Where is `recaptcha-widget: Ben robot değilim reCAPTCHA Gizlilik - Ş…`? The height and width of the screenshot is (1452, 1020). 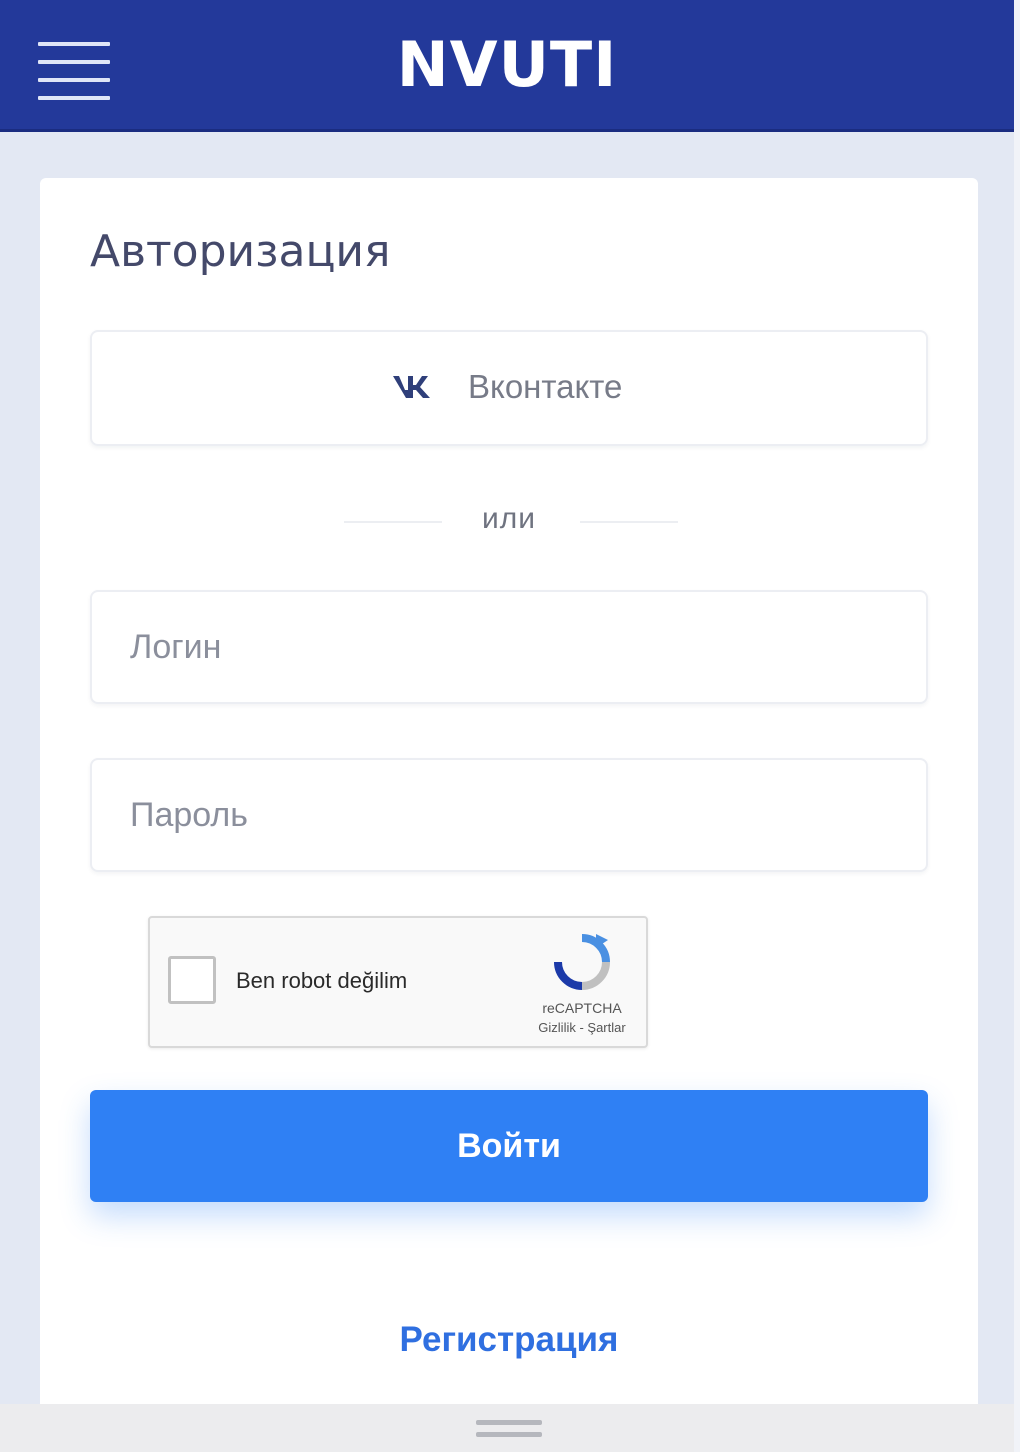 recaptcha-widget: Ben robot değilim reCAPTCHA Gizlilik - Ş… is located at coordinates (398, 982).